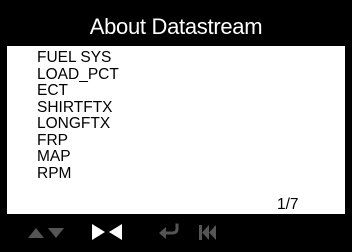 This screenshot has height=252, width=352. I want to click on list-item: FRP, so click(187, 141).